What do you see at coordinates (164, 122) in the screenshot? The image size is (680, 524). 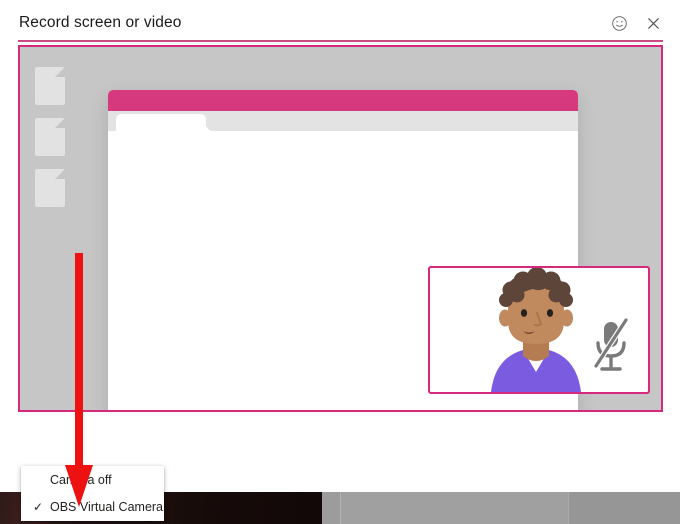 I see `window-active-tab` at bounding box center [164, 122].